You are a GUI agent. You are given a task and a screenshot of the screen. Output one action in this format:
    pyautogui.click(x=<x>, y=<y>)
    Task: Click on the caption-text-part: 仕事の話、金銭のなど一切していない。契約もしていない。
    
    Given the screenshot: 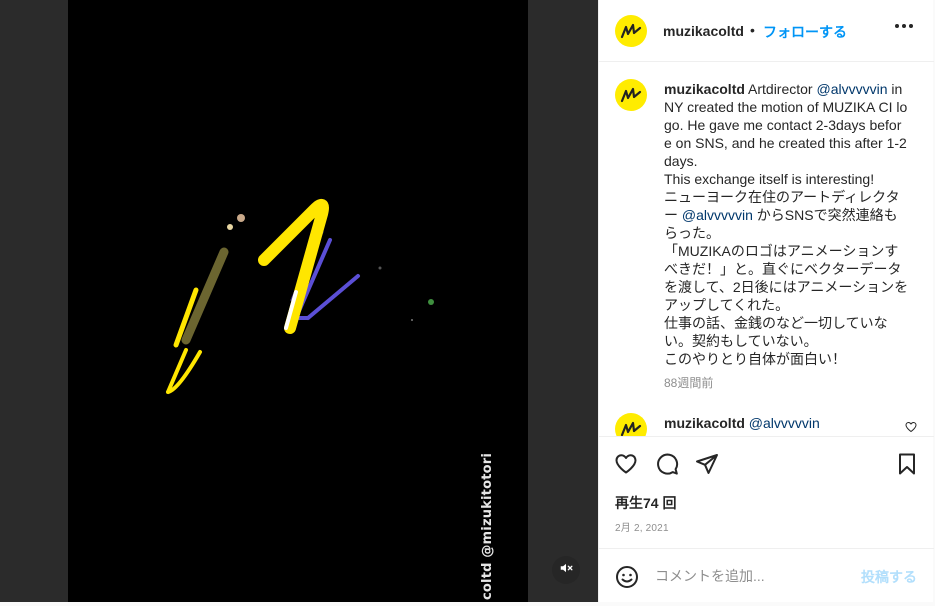 What is the action you would take?
    pyautogui.click(x=776, y=332)
    